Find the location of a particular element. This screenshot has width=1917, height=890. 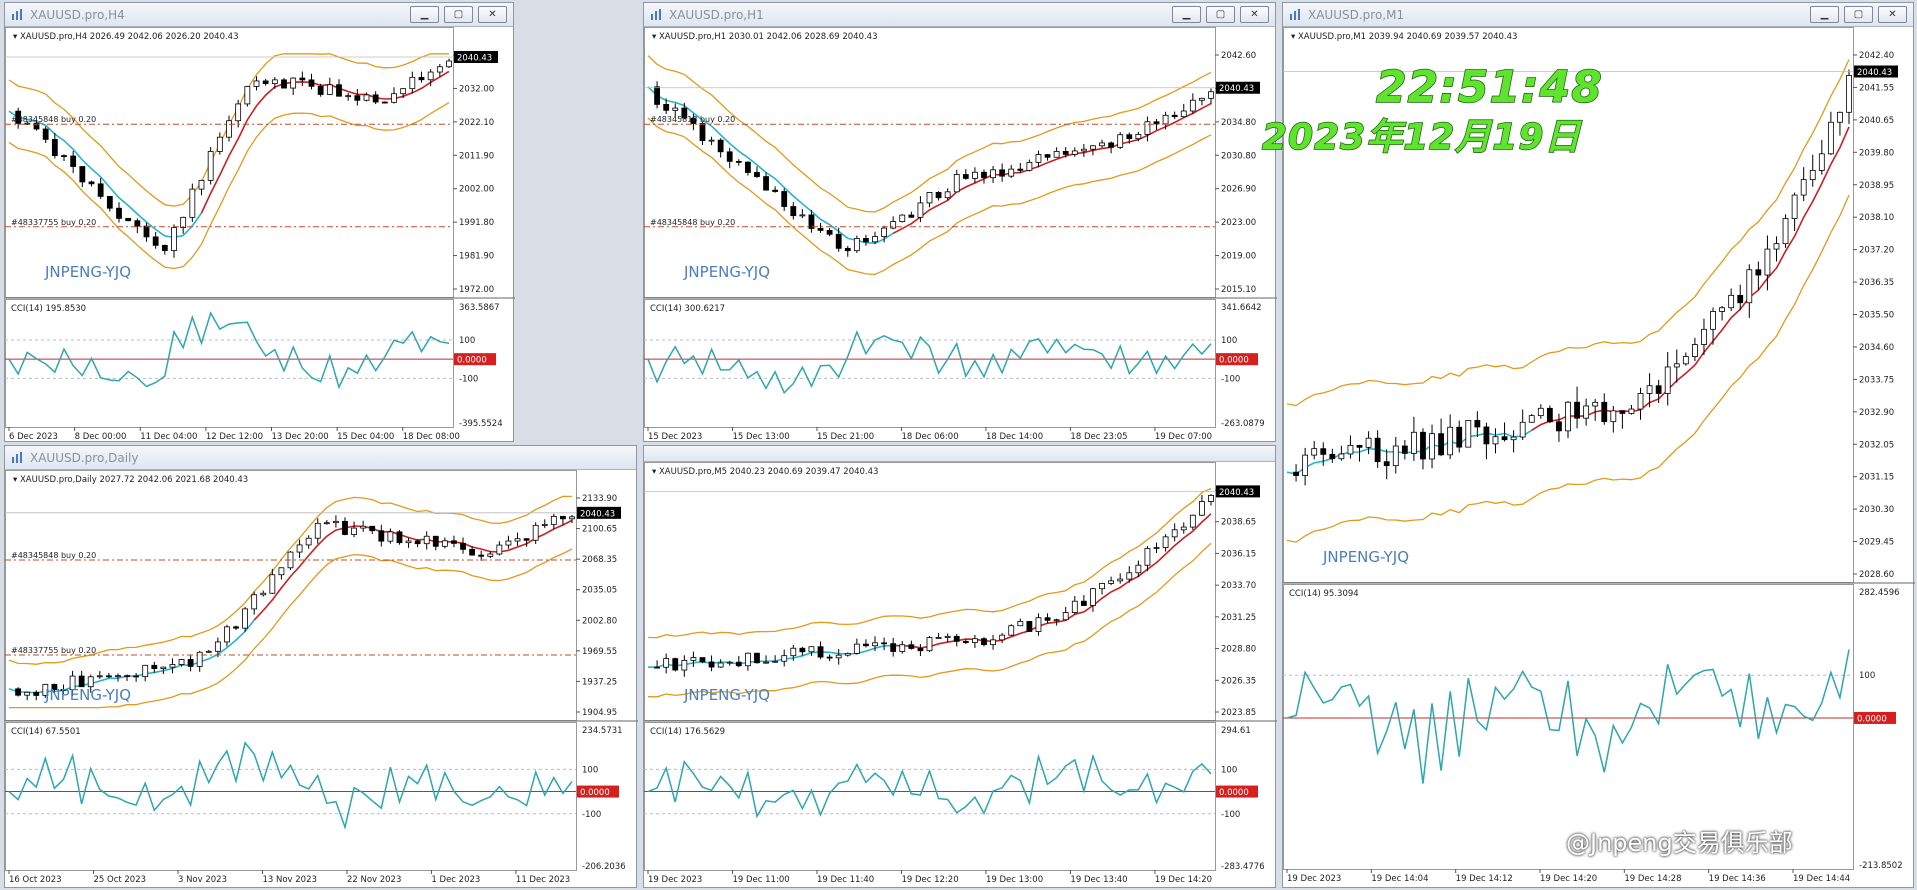

time-axis-label: 18 Dec 23:05 is located at coordinates (1098, 437).